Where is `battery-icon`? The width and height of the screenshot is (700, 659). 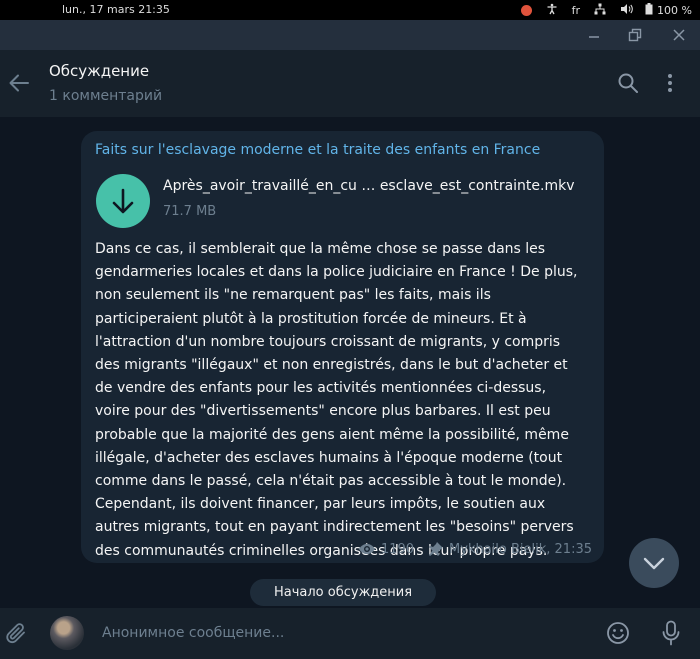 battery-icon is located at coordinates (649, 10).